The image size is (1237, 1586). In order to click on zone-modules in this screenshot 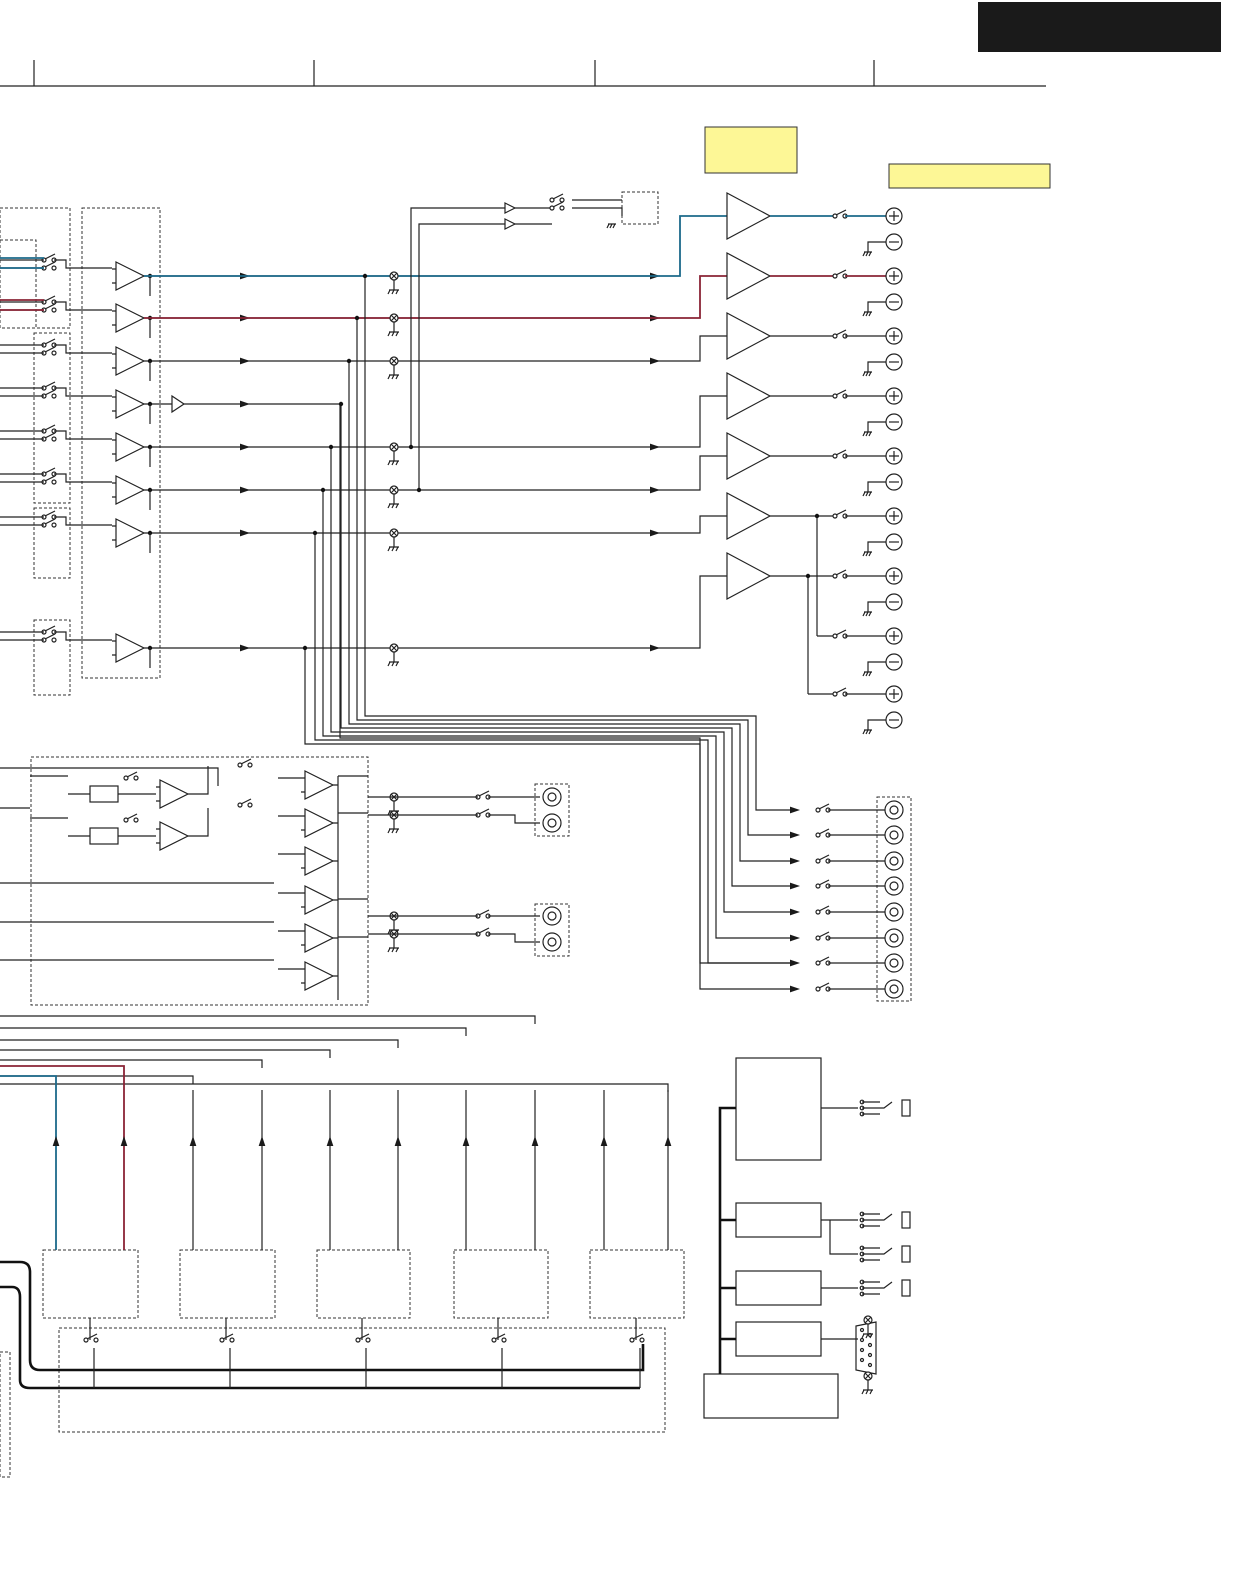, I will do `click(363, 1284)`.